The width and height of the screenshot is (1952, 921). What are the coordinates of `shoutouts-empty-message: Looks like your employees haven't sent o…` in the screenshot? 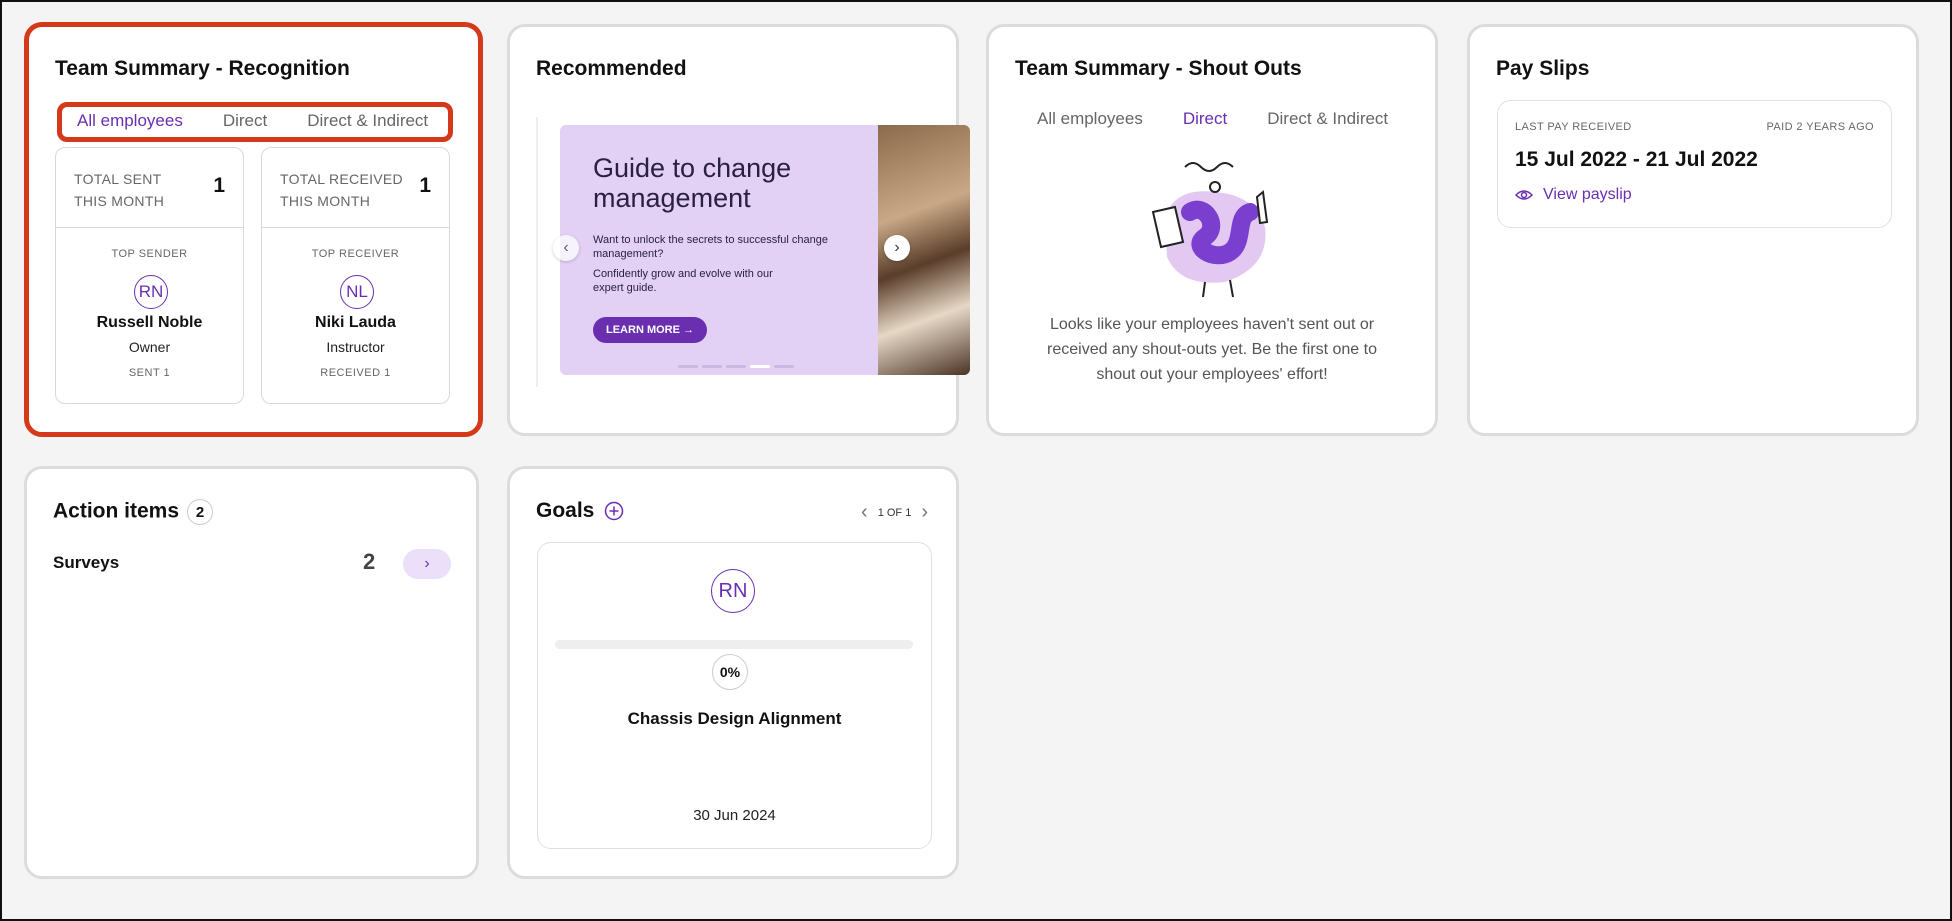 It's located at (1212, 349).